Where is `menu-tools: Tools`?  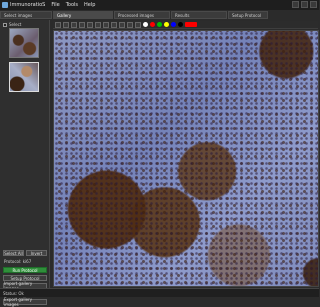 menu-tools: Tools is located at coordinates (72, 5).